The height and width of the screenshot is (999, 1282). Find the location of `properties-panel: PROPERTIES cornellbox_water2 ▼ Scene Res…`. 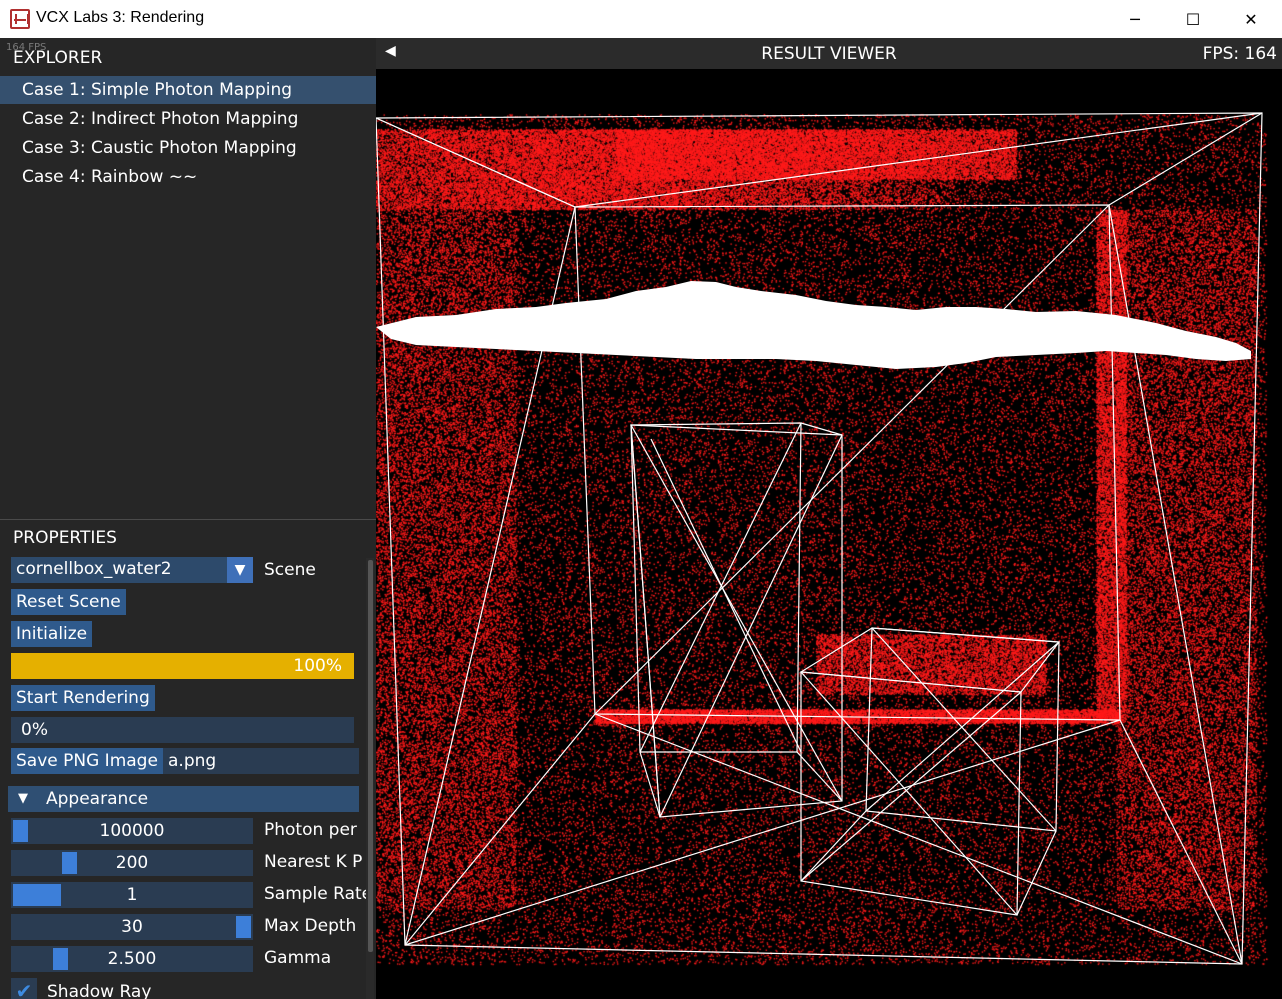

properties-panel: PROPERTIES cornellbox_water2 ▼ Scene Res… is located at coordinates (188, 759).